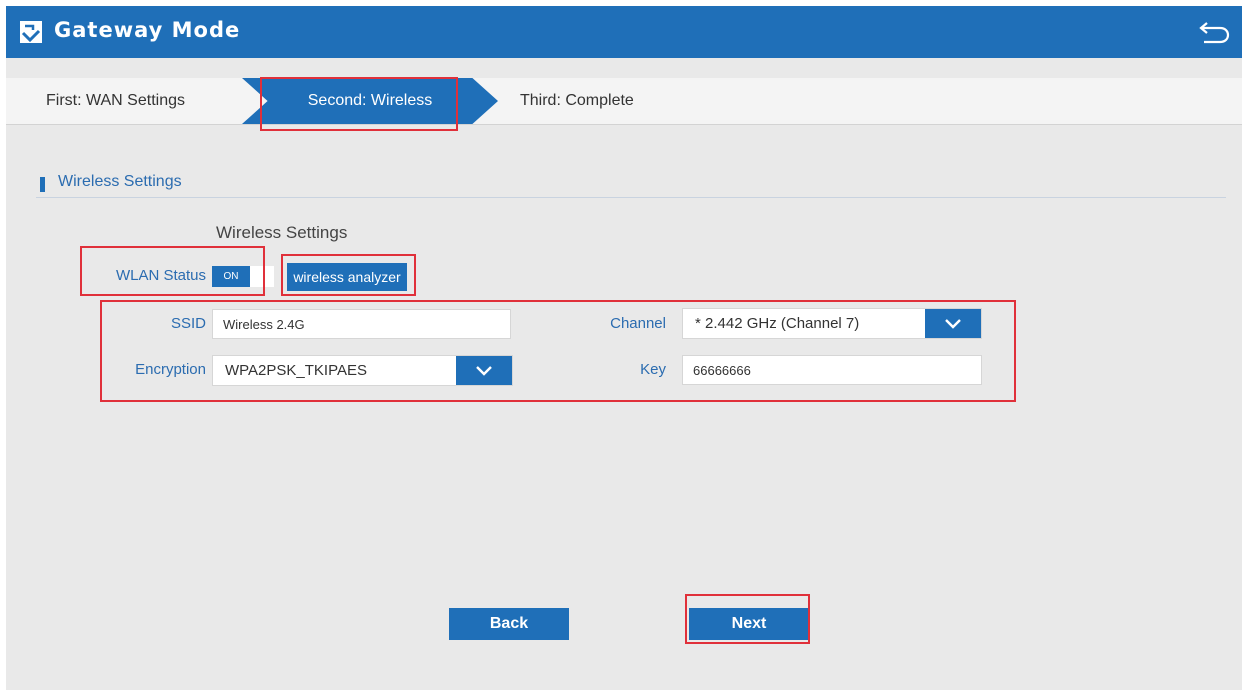 Image resolution: width=1248 pixels, height=690 pixels. I want to click on step-complete: Third: Complete, so click(577, 101).